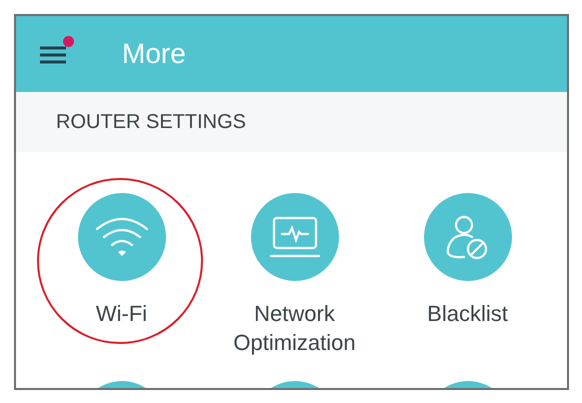  What do you see at coordinates (122, 314) in the screenshot?
I see `setting-label: Wi-Fi` at bounding box center [122, 314].